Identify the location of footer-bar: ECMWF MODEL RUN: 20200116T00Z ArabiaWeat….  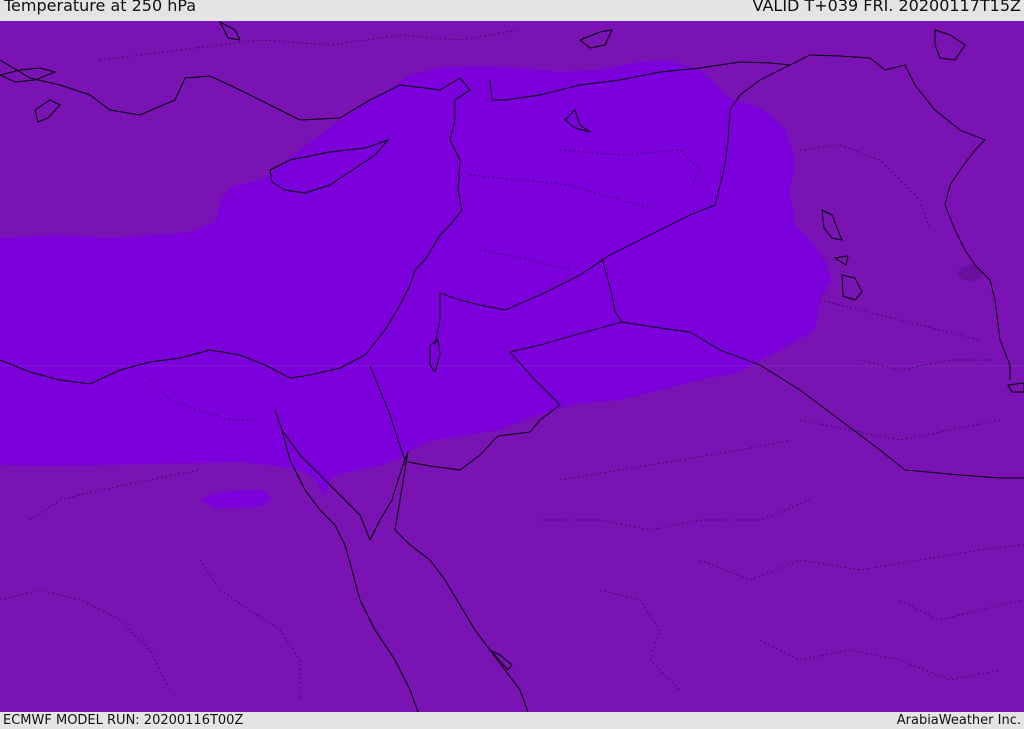
(512, 720).